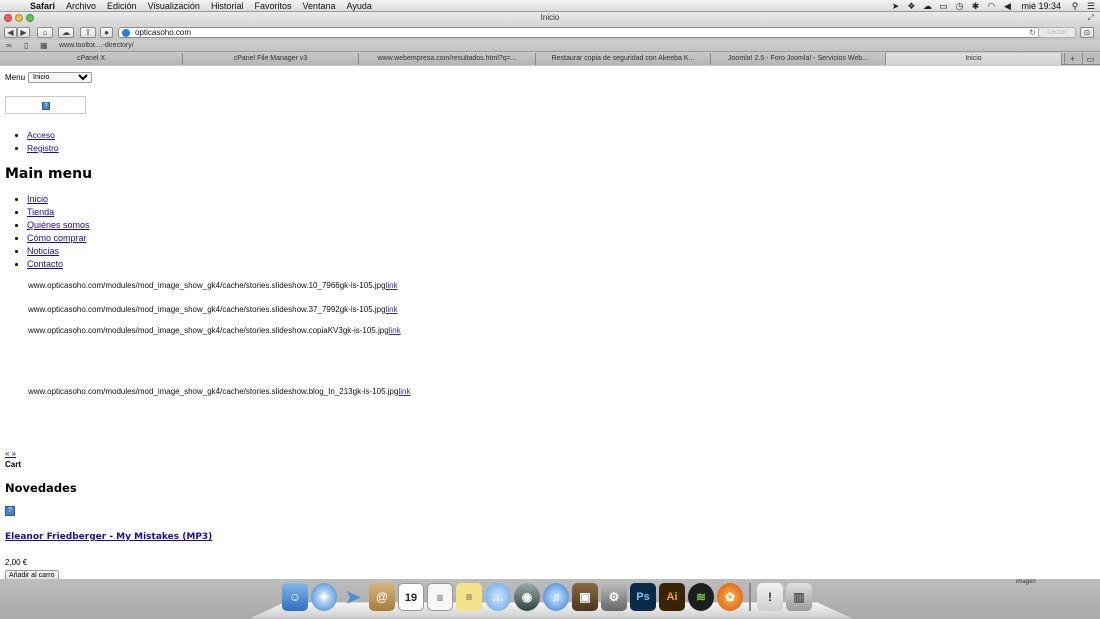  I want to click on downloads-icon: ⊙, so click(1087, 32).